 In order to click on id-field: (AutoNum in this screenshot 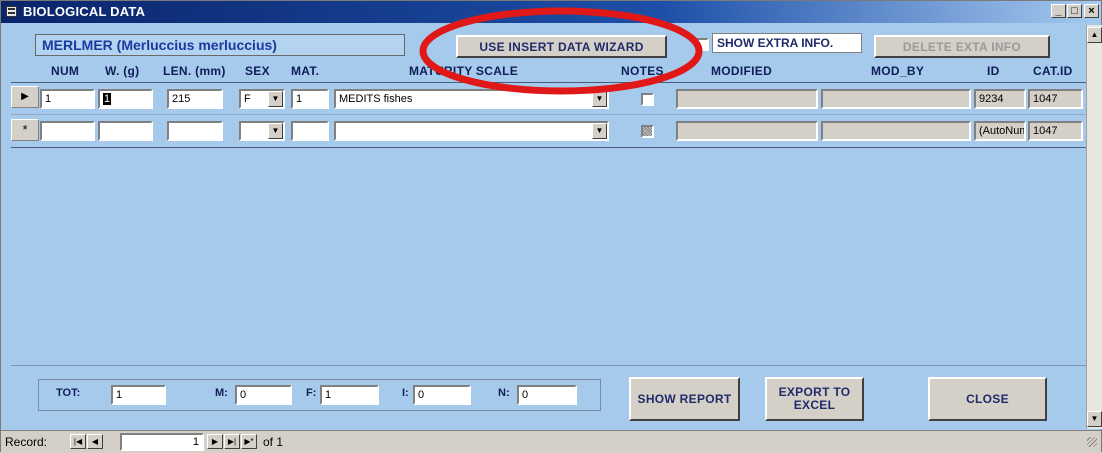, I will do `click(1000, 131)`.